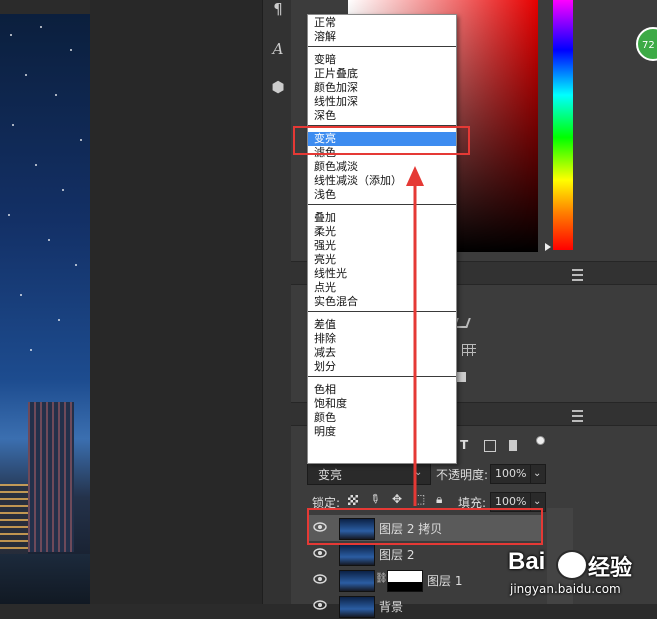  I want to click on blend-mode-option: 溶解, so click(382, 37).